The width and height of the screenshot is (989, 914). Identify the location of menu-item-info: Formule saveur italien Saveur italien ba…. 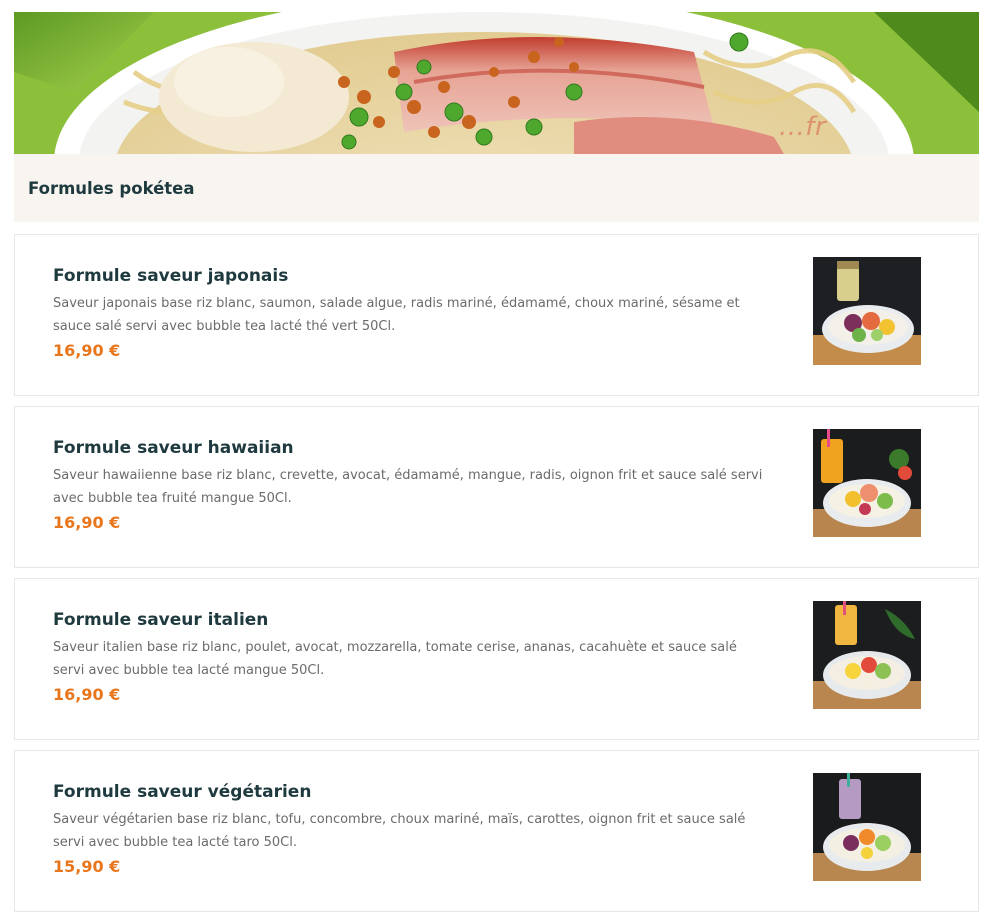
(413, 656).